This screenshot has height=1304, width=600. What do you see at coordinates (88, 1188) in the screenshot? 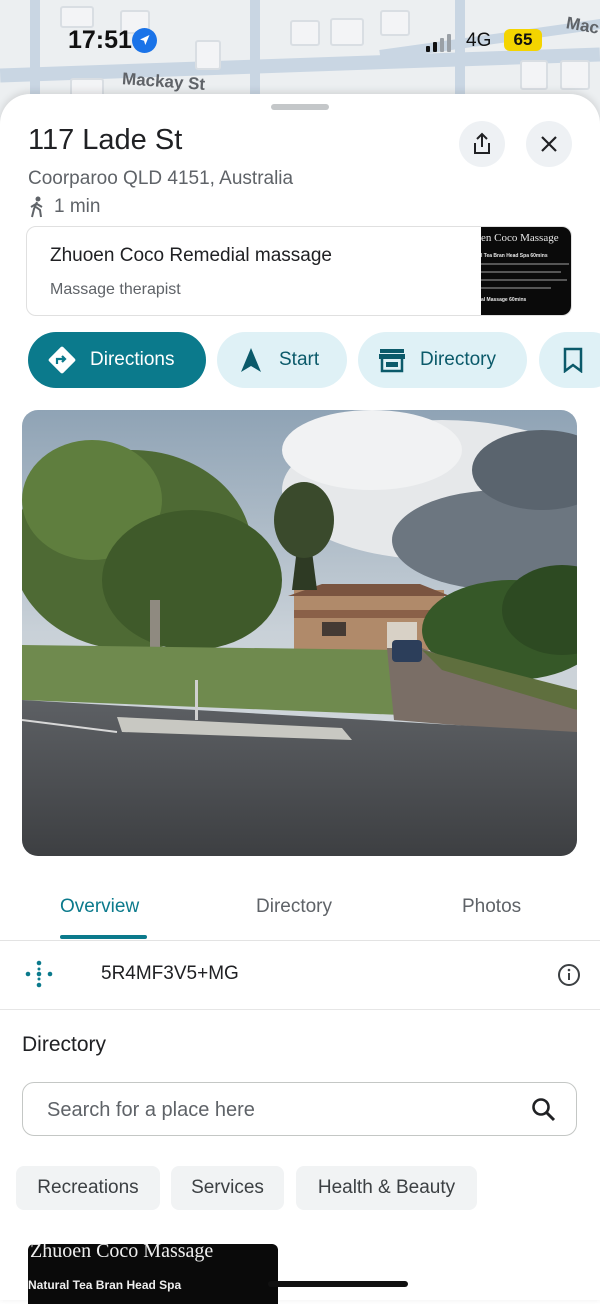
I see `category-chip-recreations: Recreations` at bounding box center [88, 1188].